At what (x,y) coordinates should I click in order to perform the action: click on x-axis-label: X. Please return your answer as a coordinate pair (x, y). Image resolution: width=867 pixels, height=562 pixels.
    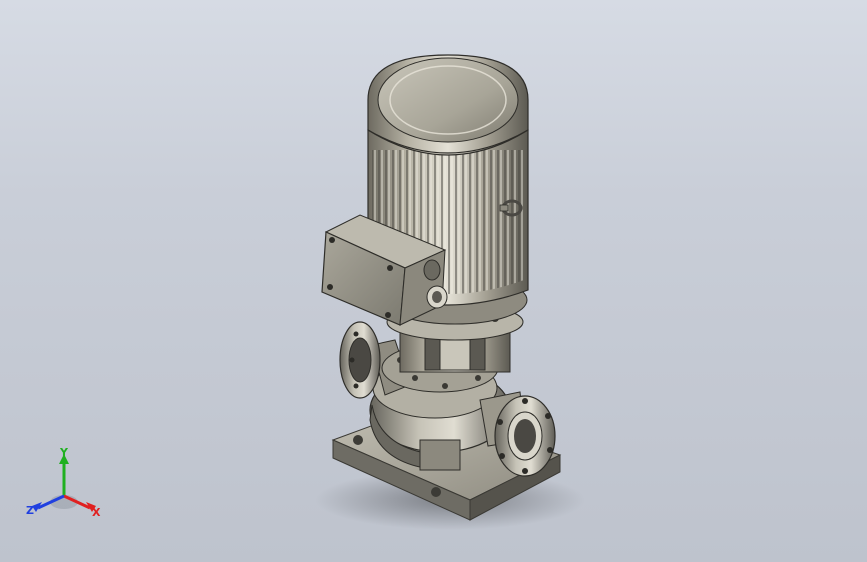
    Looking at the image, I should click on (96, 512).